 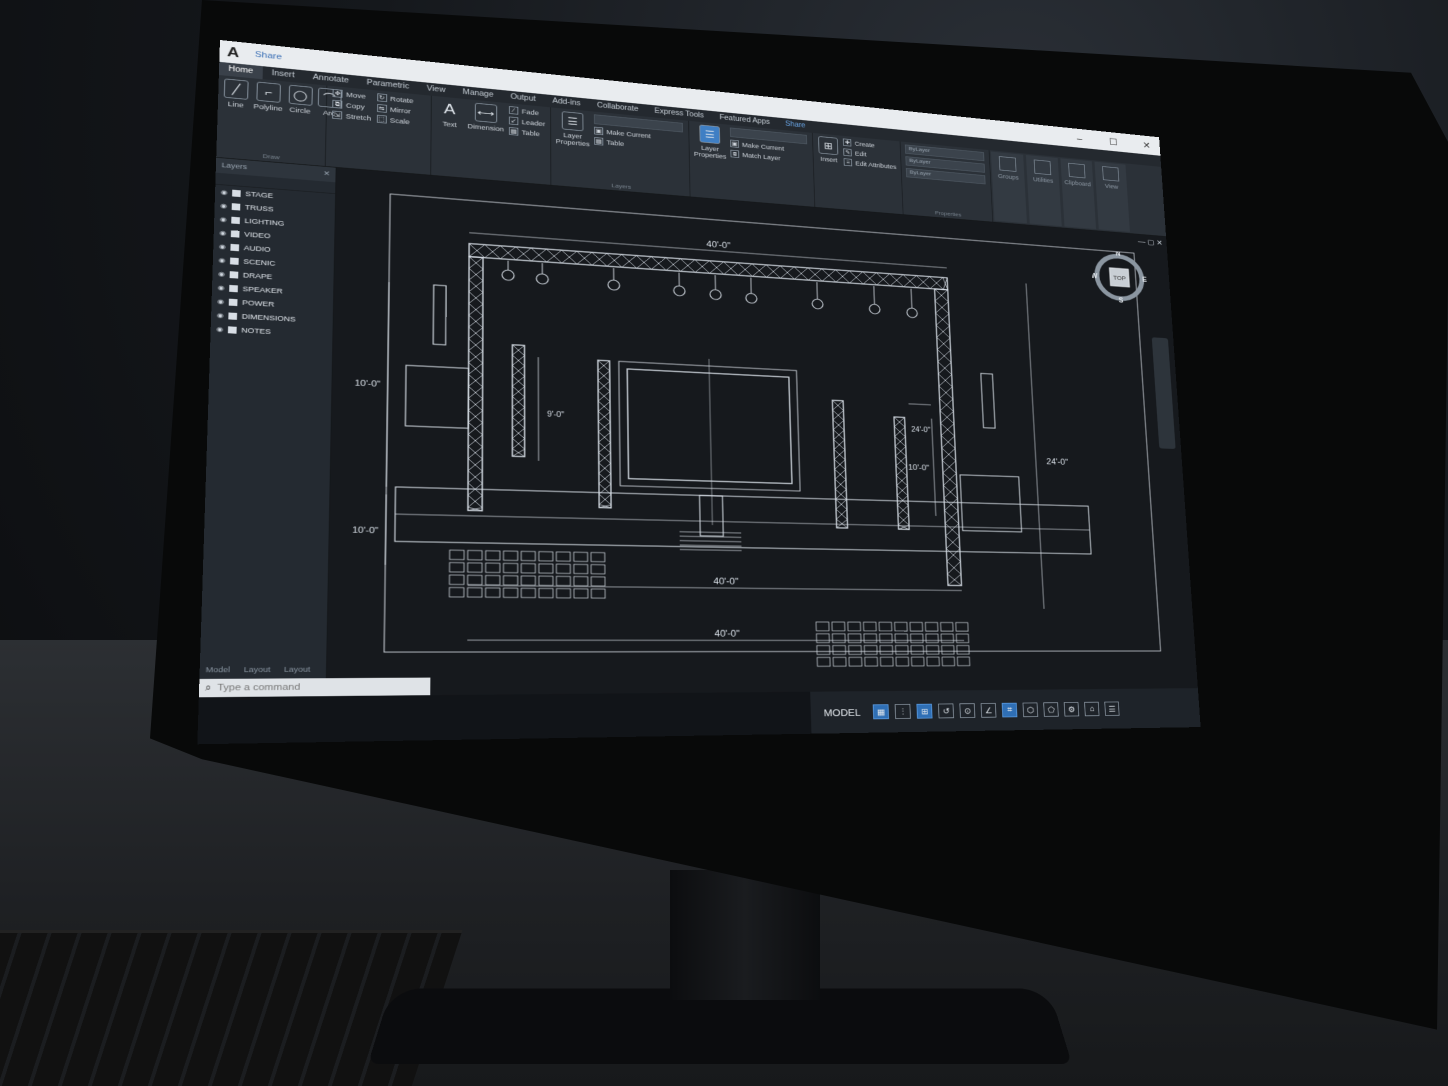 What do you see at coordinates (1146, 145) in the screenshot?
I see `close-button: ✕` at bounding box center [1146, 145].